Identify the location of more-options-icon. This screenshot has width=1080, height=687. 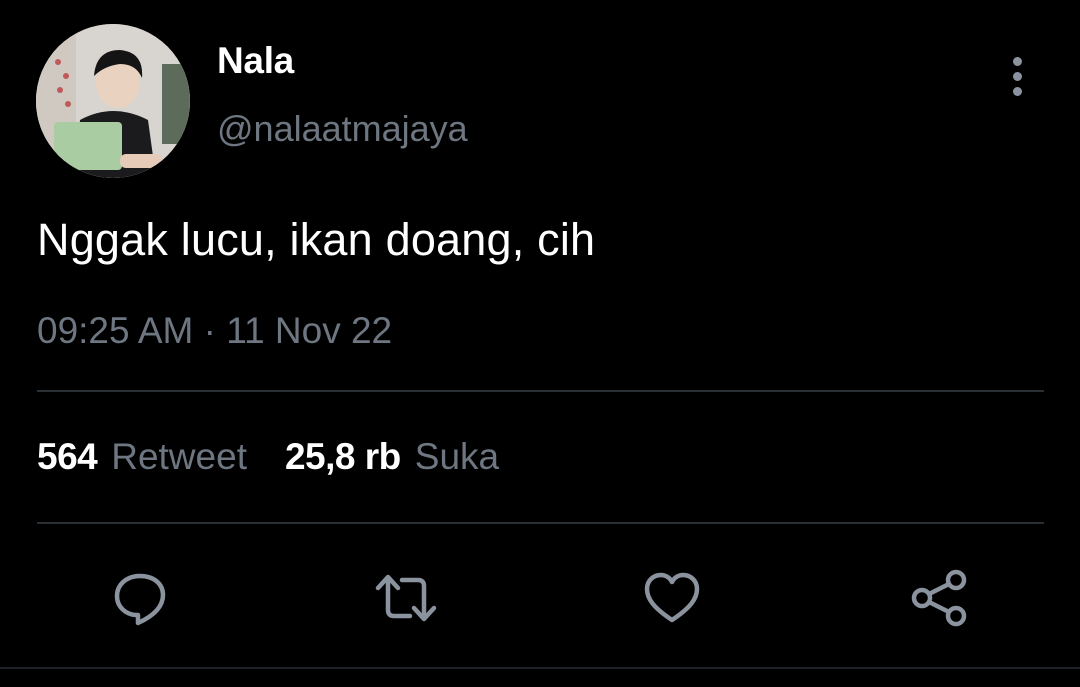
(1017, 61).